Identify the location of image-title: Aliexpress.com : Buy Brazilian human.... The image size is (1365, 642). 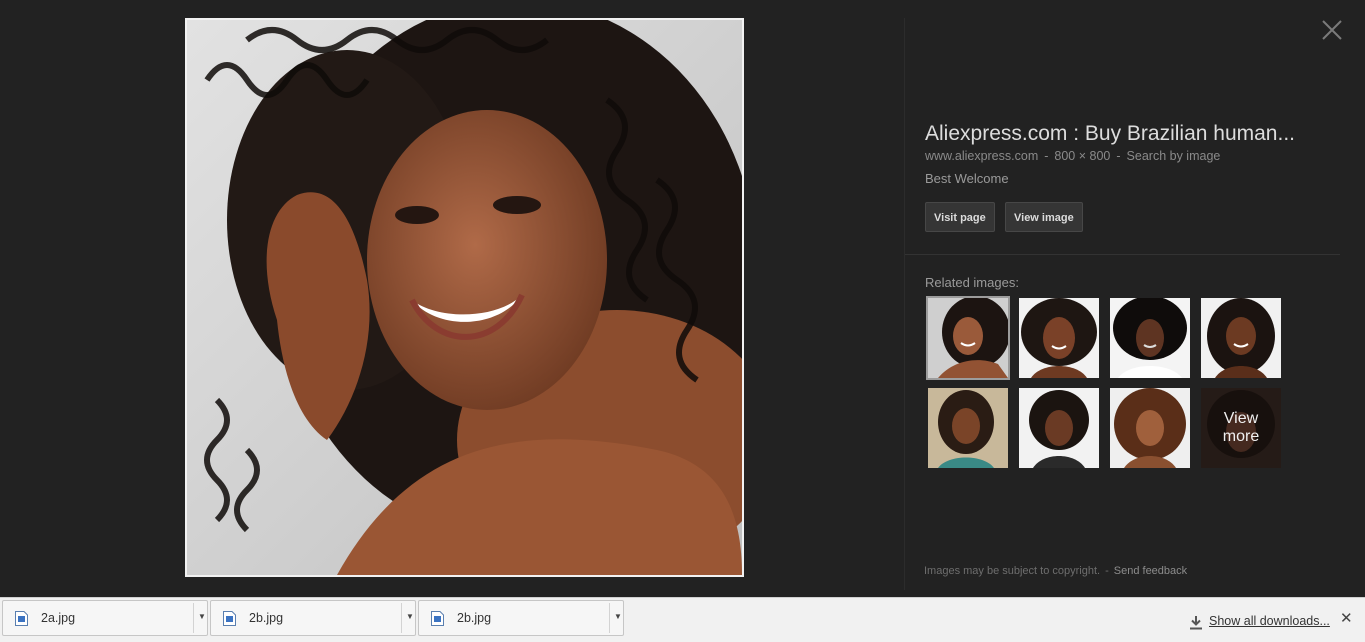
(1125, 134).